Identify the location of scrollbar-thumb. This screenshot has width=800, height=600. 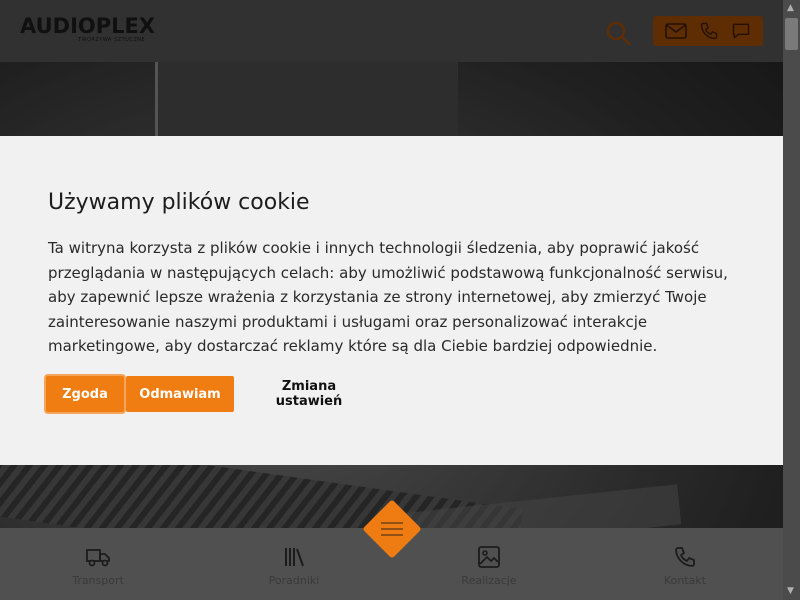
(791, 34).